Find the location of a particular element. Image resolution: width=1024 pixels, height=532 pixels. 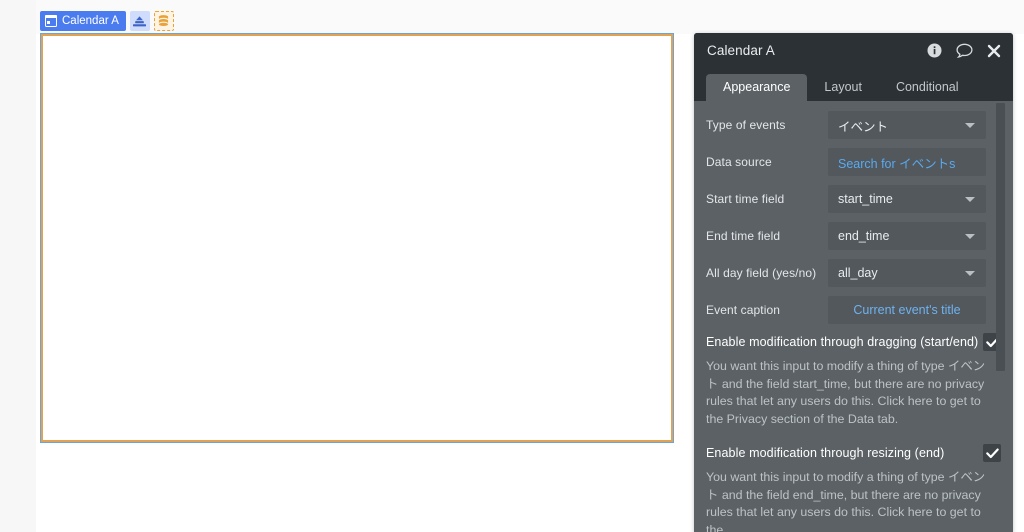

field-label: Data source is located at coordinates (739, 162).